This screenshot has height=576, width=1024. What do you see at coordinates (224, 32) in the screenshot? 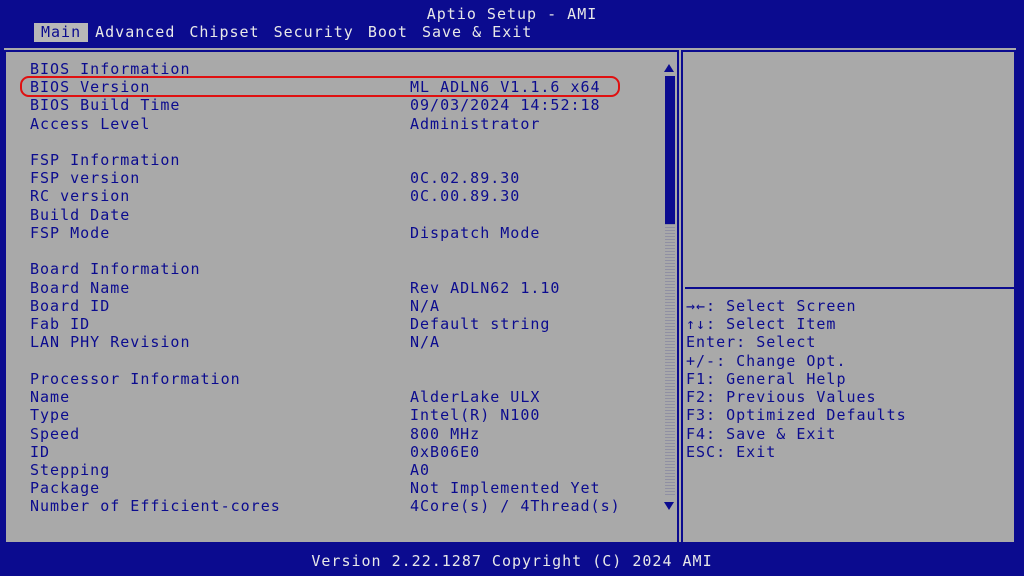
I see `tab-chipset: Chipset` at bounding box center [224, 32].